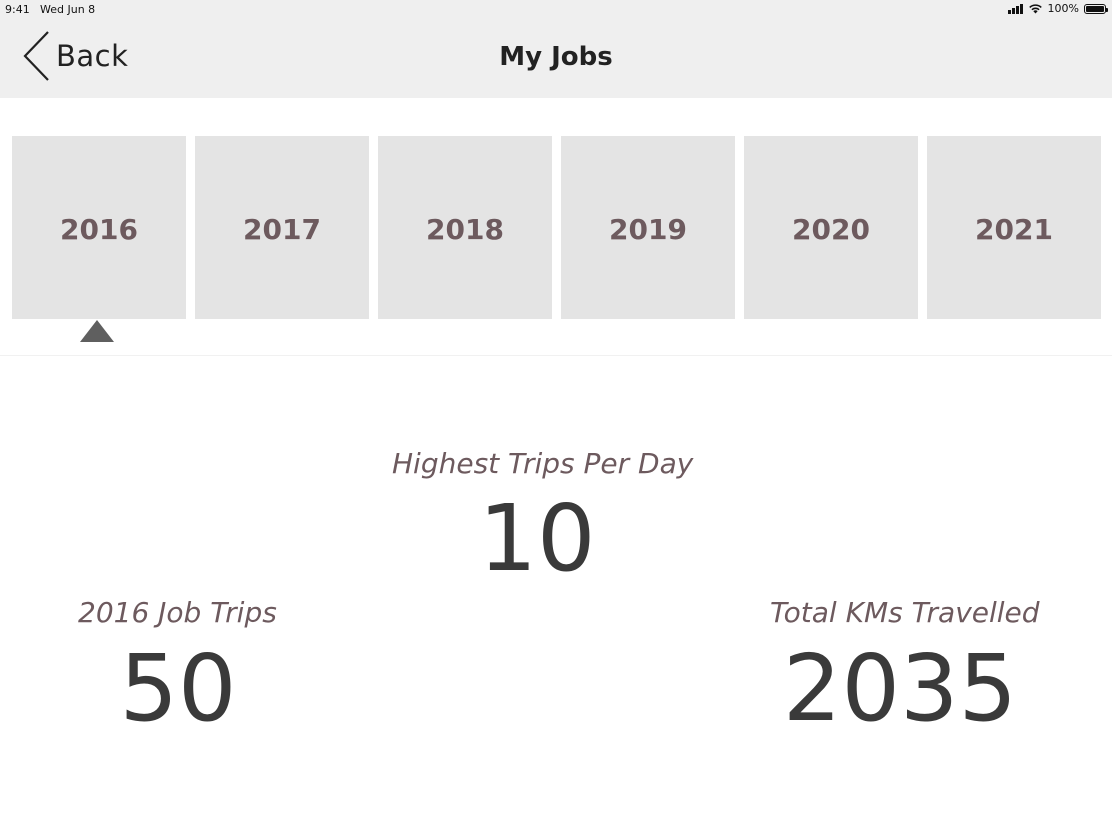  I want to click on year-tab-label: 2020, so click(831, 229).